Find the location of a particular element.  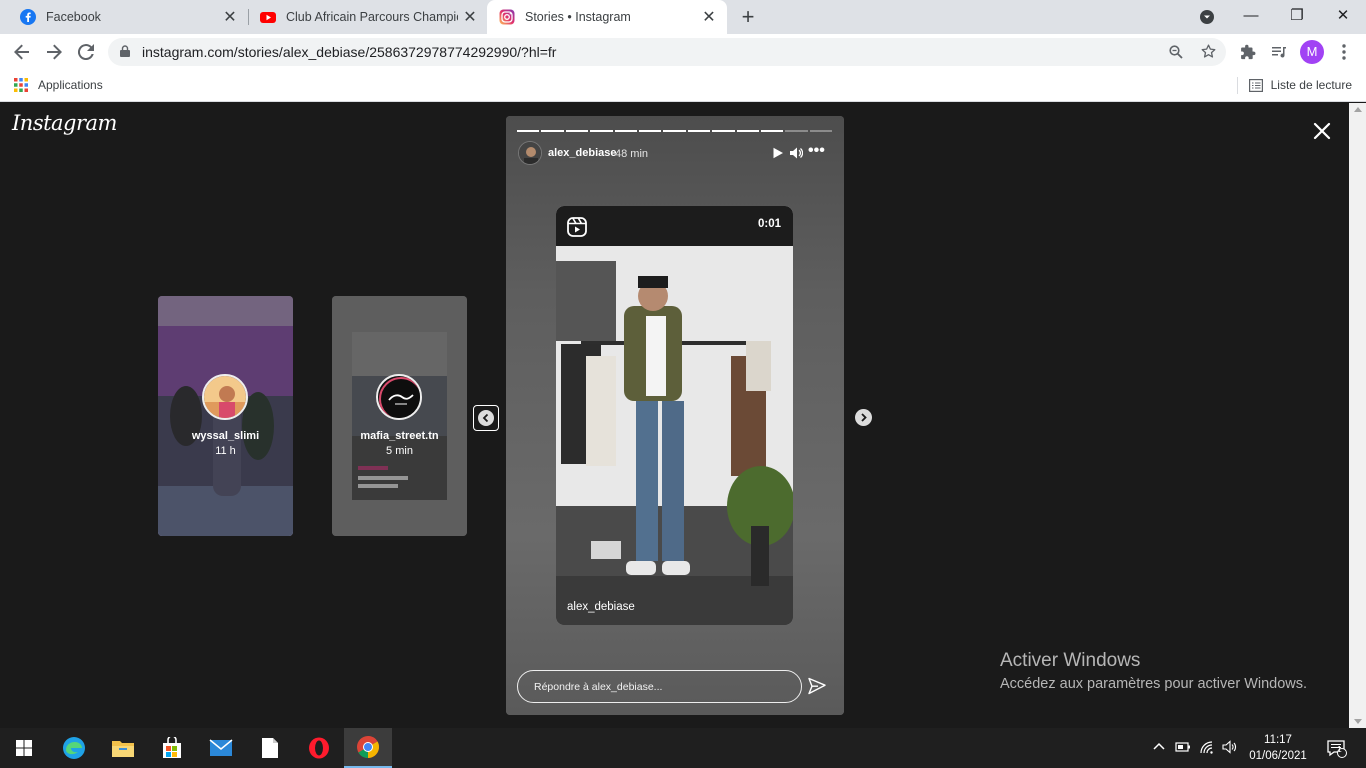

previous-story-button is located at coordinates (486, 418).